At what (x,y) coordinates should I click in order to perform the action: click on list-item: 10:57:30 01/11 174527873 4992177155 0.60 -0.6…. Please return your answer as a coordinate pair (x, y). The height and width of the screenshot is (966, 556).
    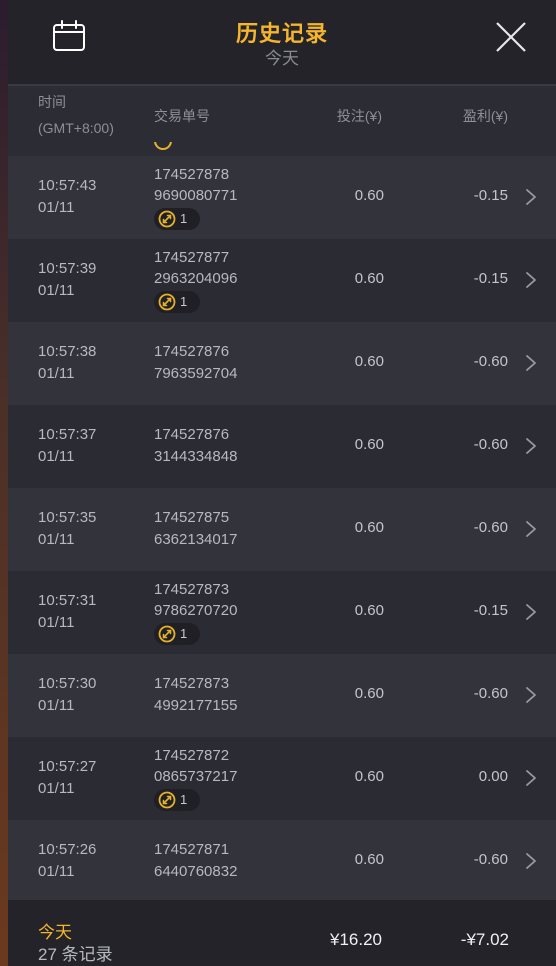
    Looking at the image, I should click on (282, 695).